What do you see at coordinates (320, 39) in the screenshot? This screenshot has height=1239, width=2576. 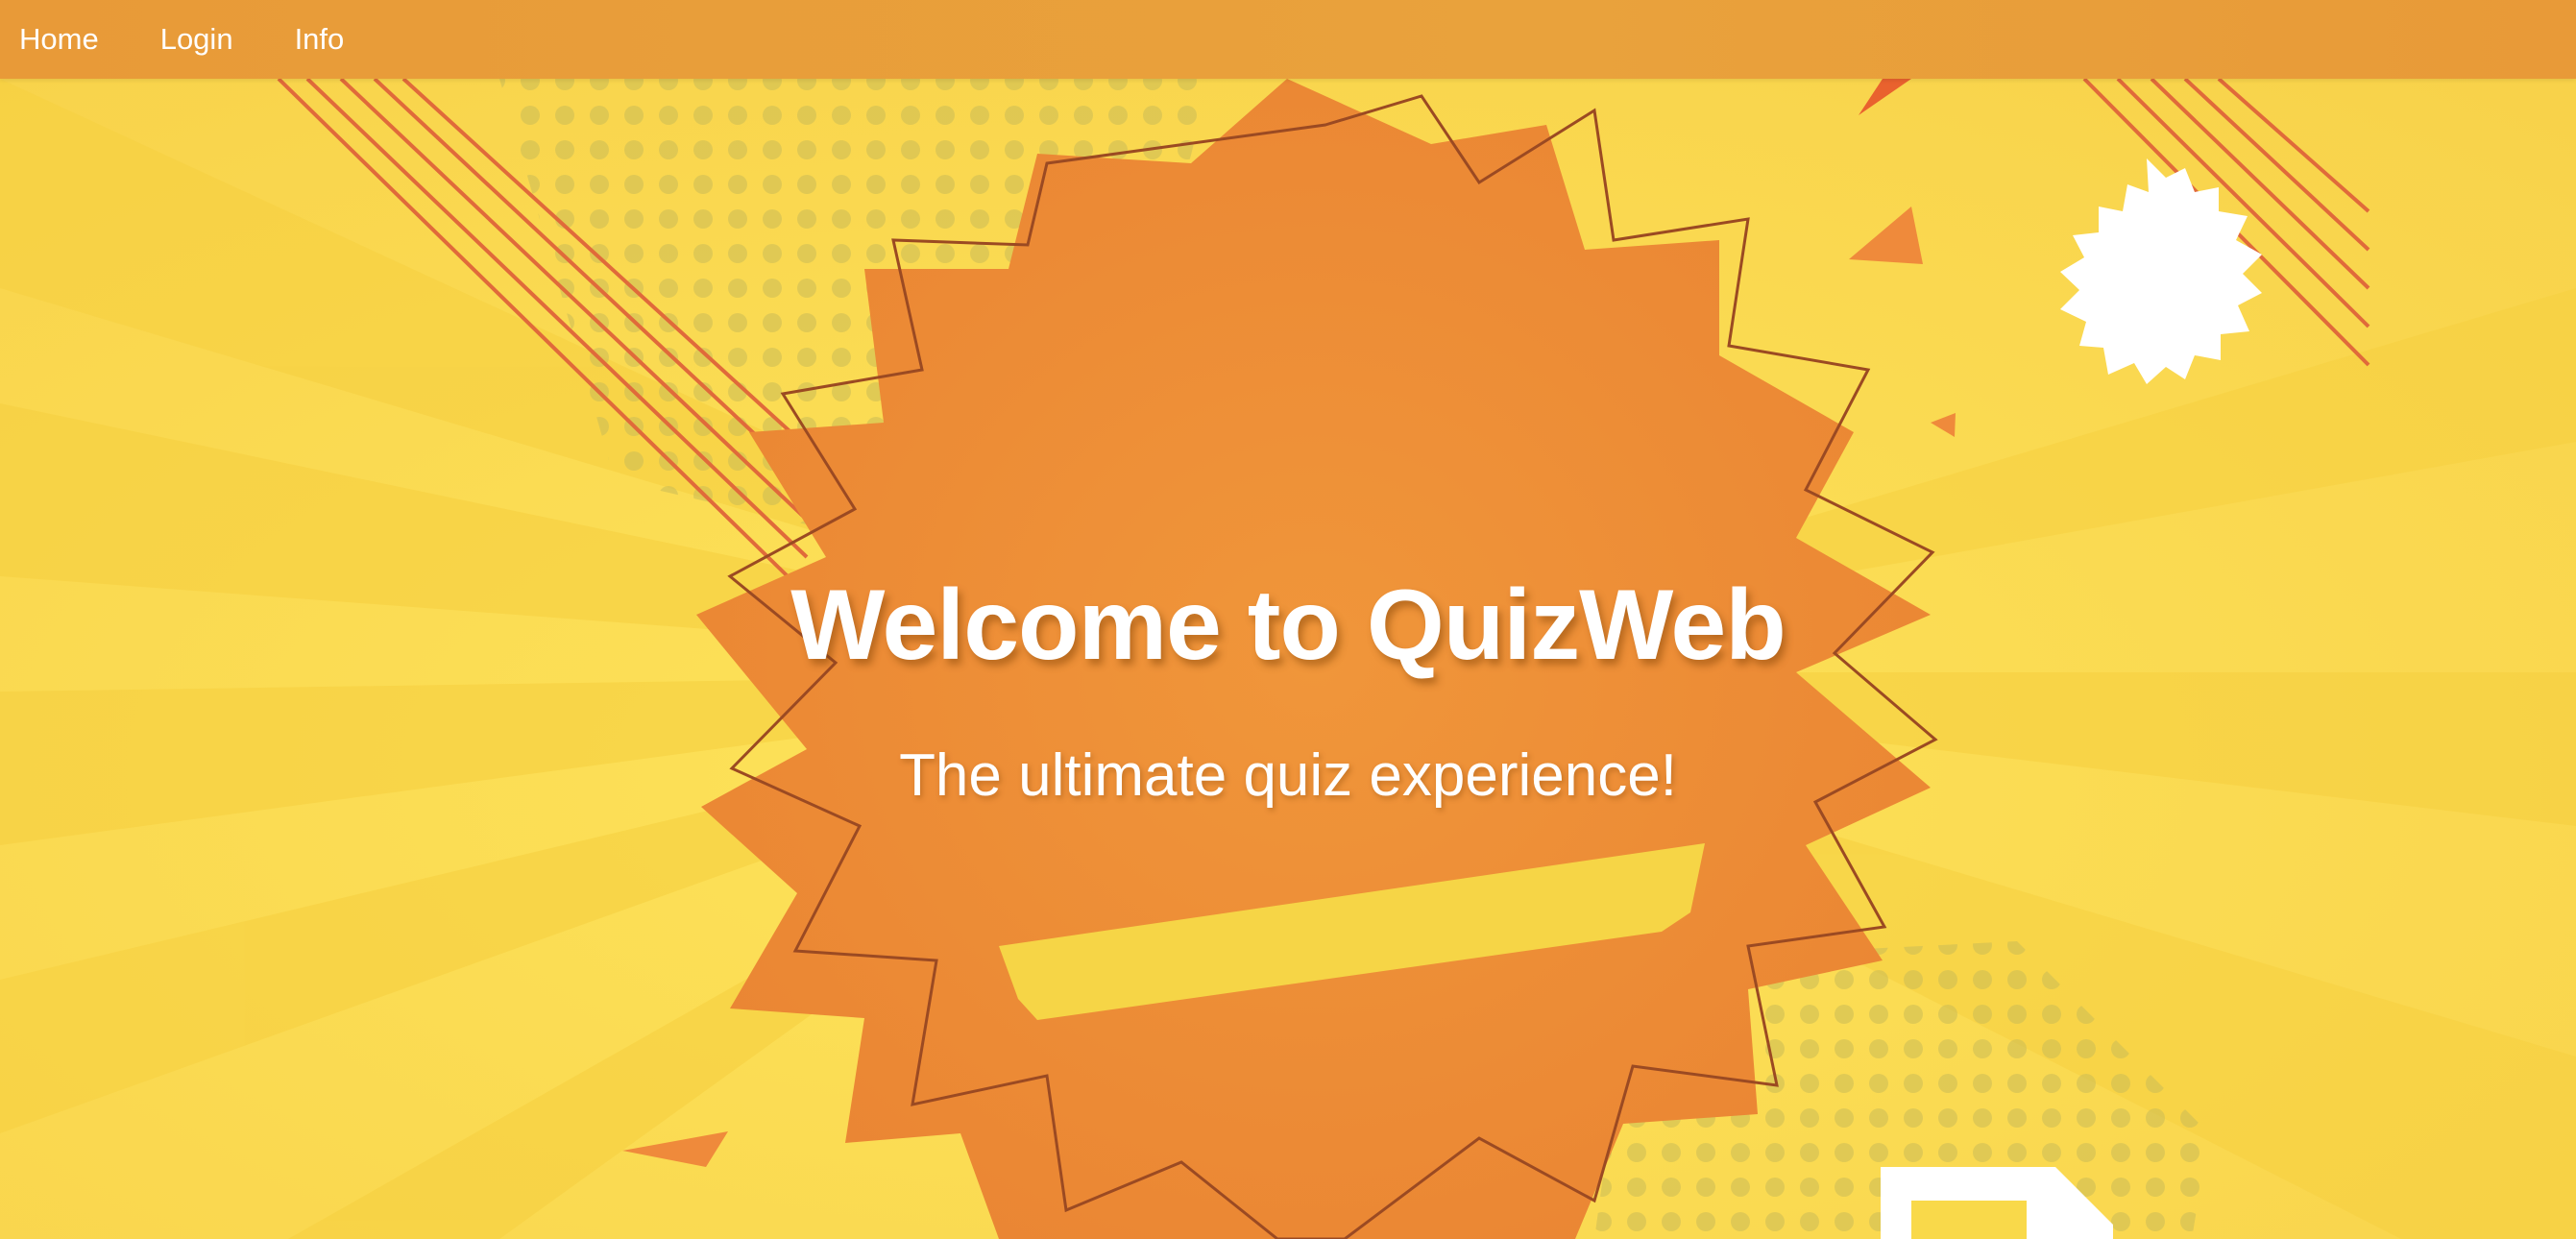 I see `nav-info-link: Info` at bounding box center [320, 39].